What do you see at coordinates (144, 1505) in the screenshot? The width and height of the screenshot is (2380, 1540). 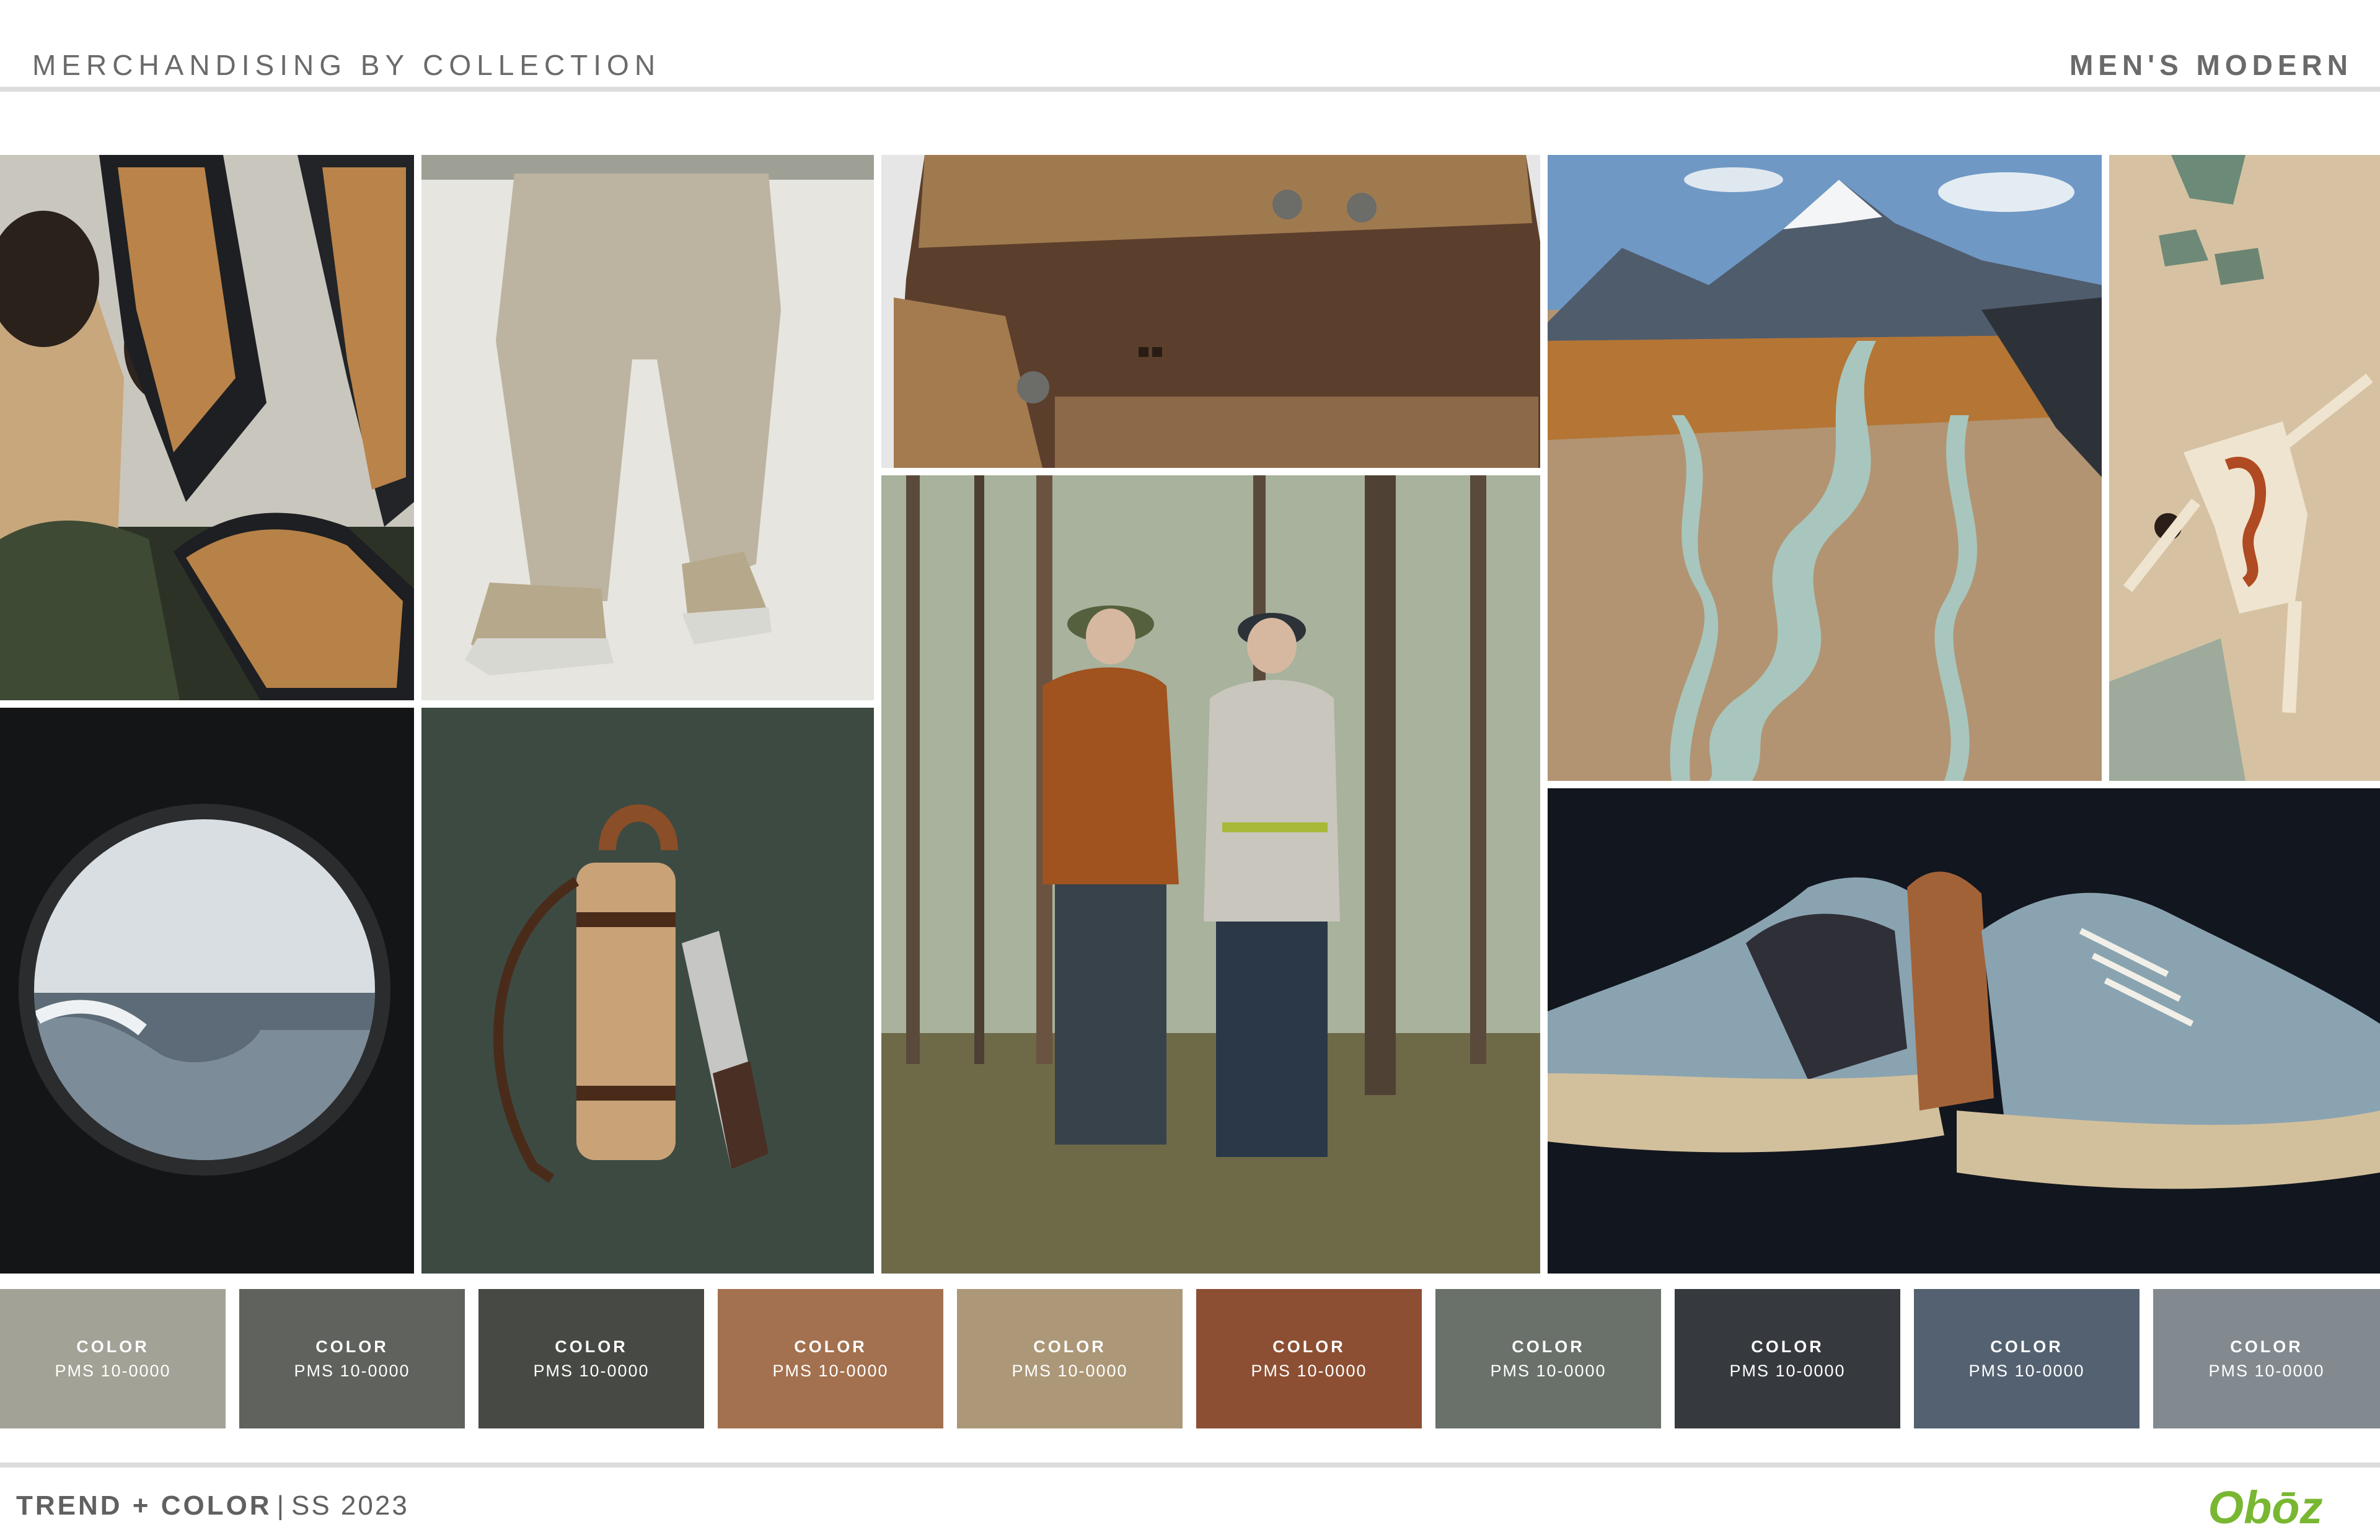 I see `footer-section-label: TREND + COLOR` at bounding box center [144, 1505].